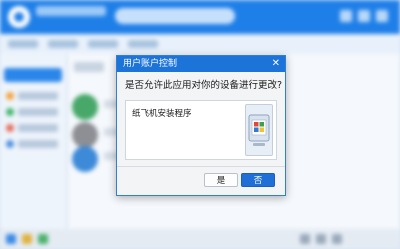 The height and width of the screenshot is (249, 400). Describe the element at coordinates (204, 85) in the screenshot. I see `dialog-question: 是否允许此应用对你的设备进行更改?` at that location.